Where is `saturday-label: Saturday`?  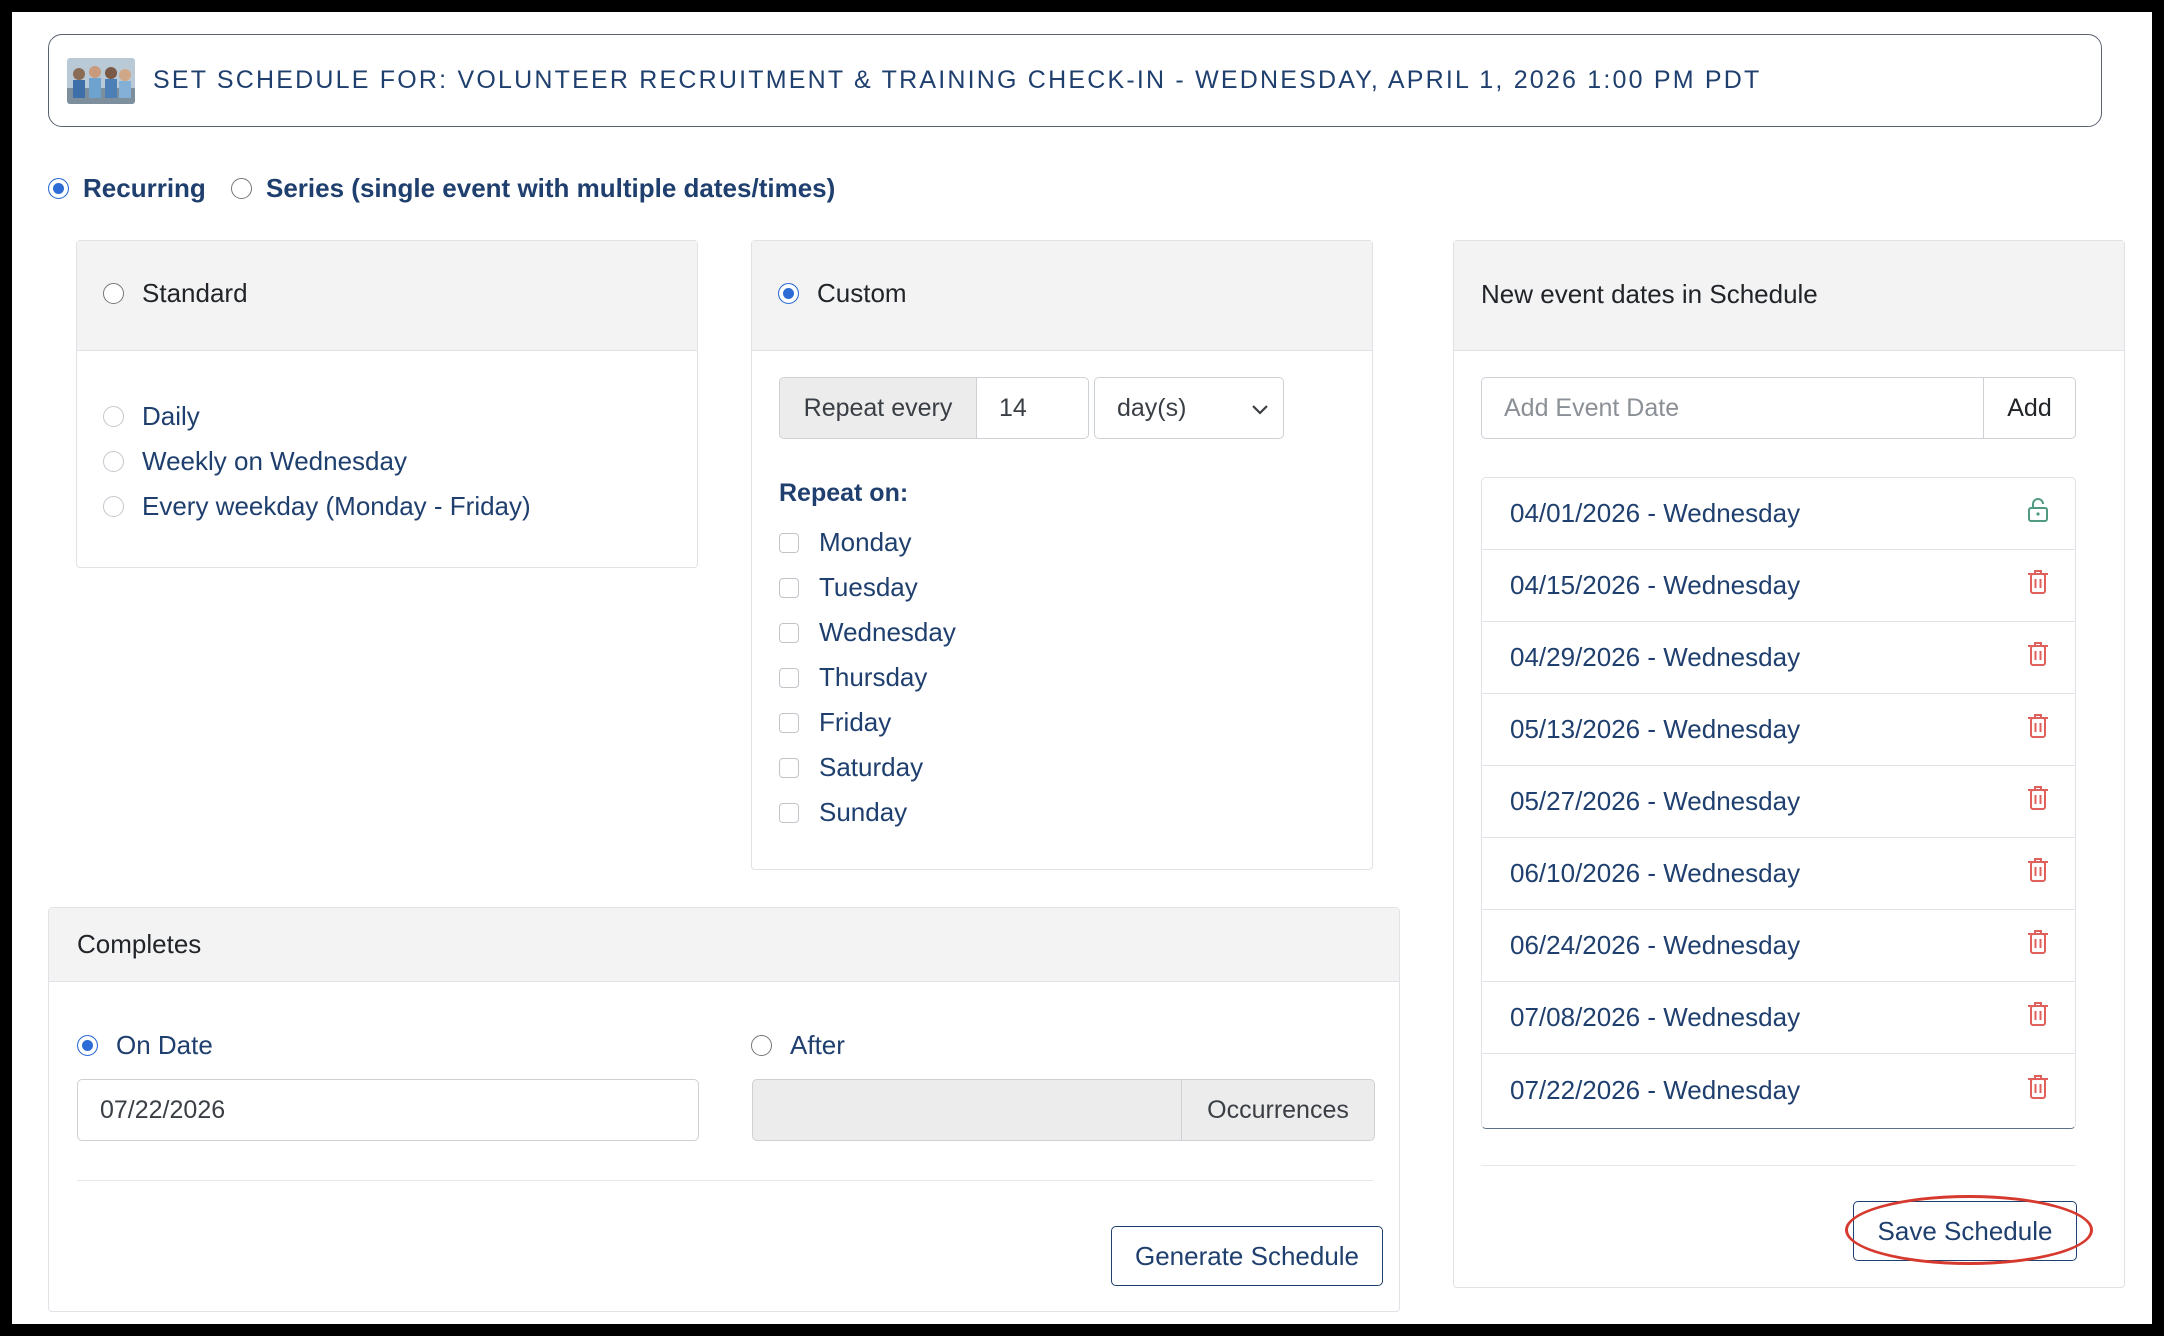
saturday-label: Saturday is located at coordinates (871, 767).